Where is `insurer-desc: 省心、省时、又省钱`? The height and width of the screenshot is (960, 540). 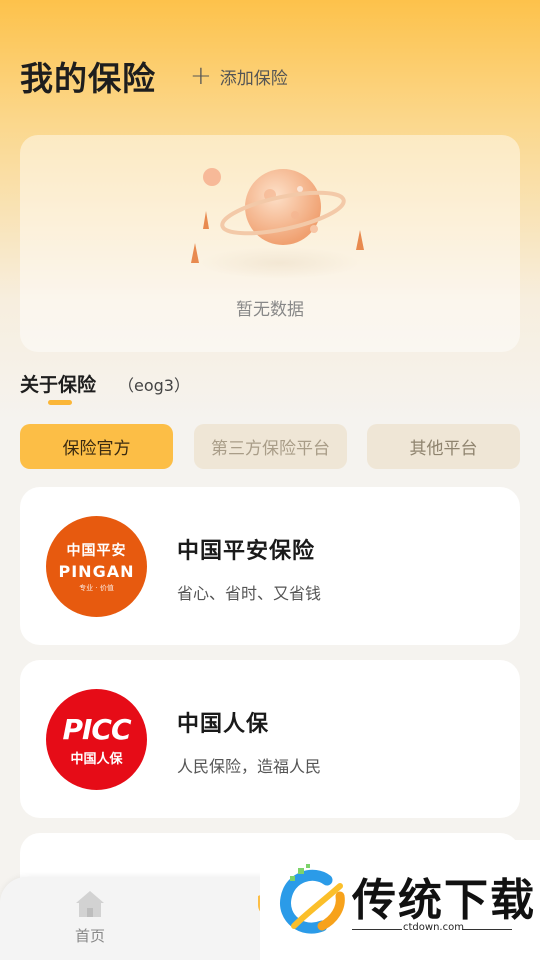 insurer-desc: 省心、省时、又省钱 is located at coordinates (249, 593).